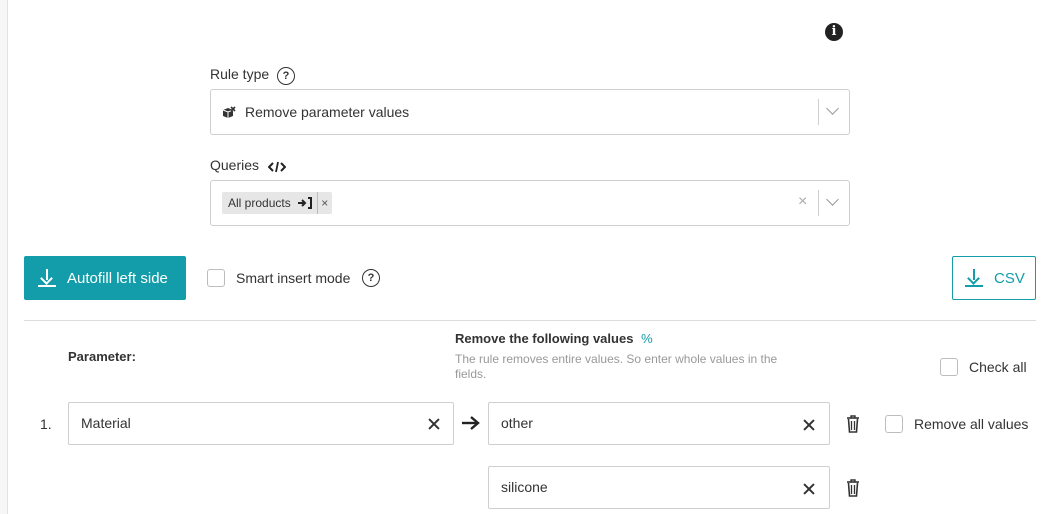  What do you see at coordinates (971, 424) in the screenshot?
I see `remove-all-label: Remove all values` at bounding box center [971, 424].